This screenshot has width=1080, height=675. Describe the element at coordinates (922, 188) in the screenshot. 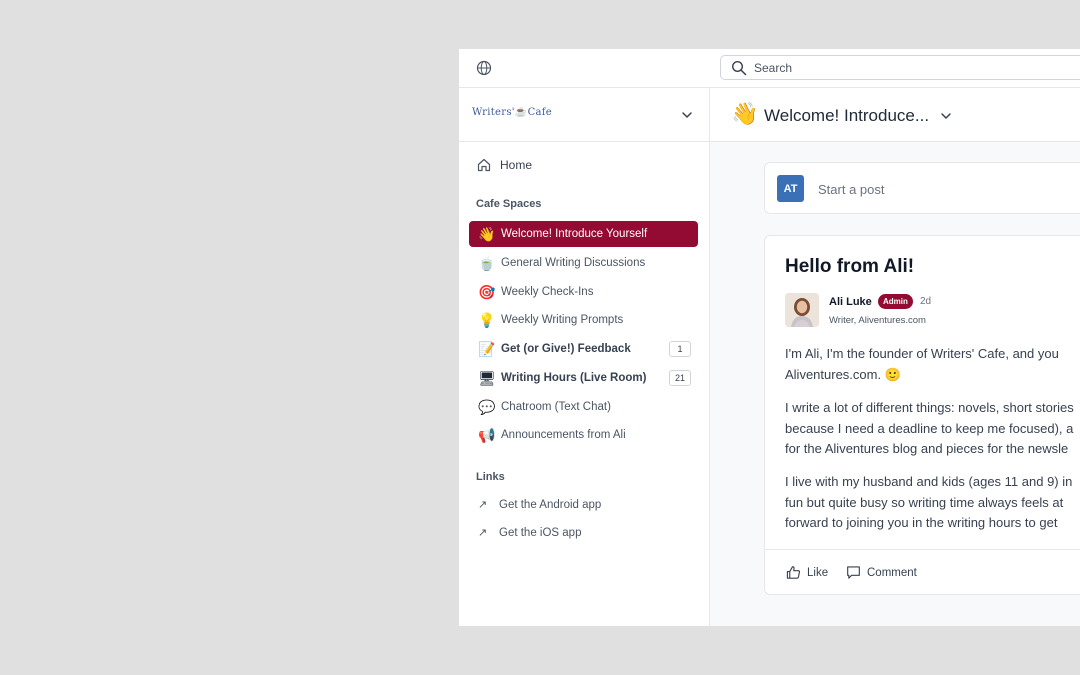

I see `start-post-composer: AT Start a post` at that location.